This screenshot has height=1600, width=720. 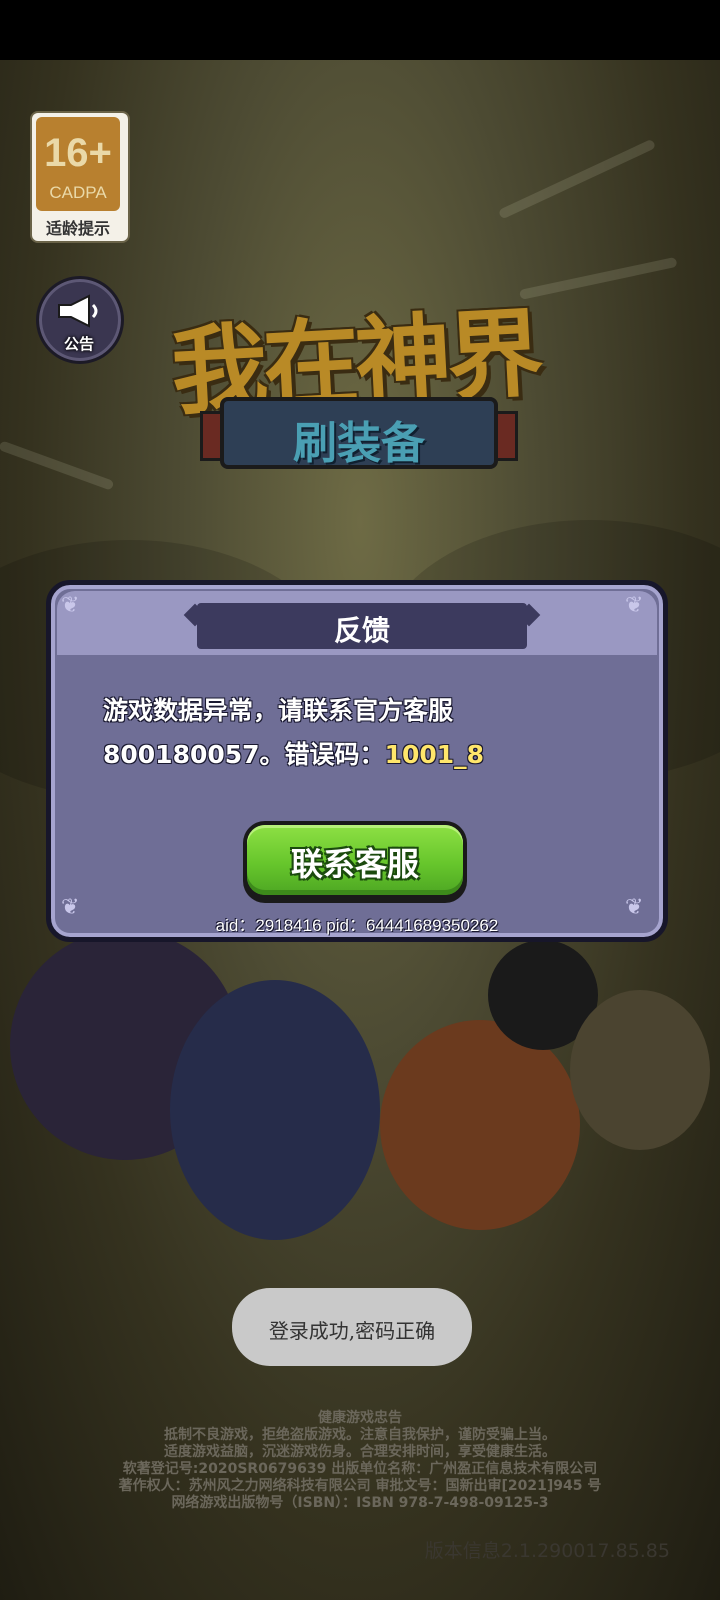 What do you see at coordinates (361, 630) in the screenshot?
I see `dialog-title: 反馈` at bounding box center [361, 630].